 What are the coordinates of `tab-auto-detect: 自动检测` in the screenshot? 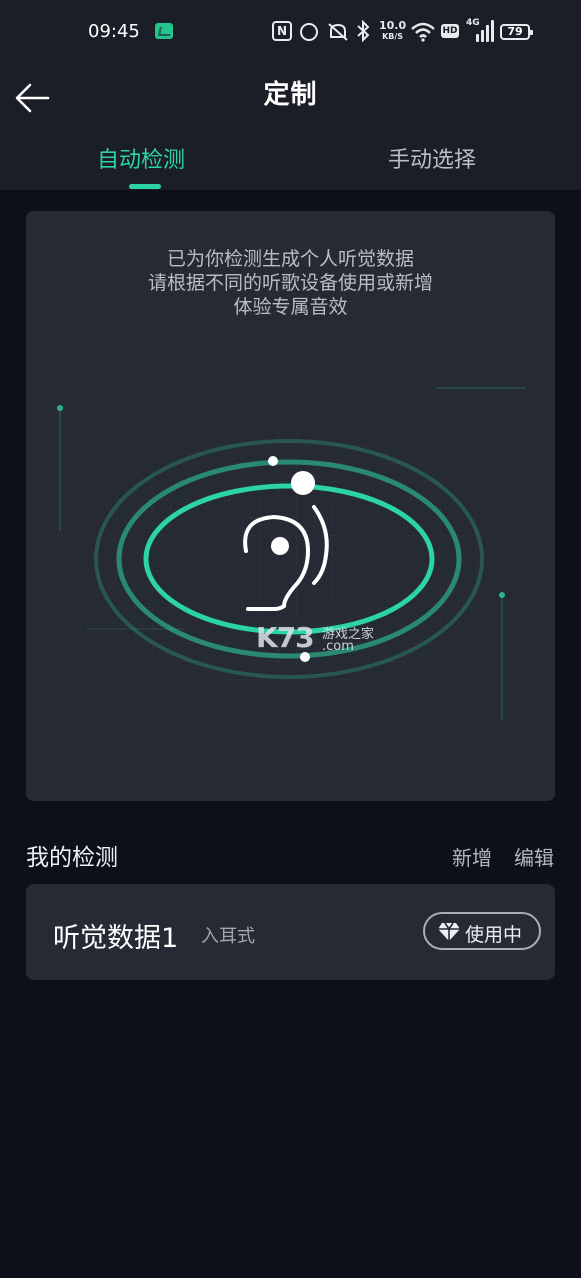 It's located at (141, 158).